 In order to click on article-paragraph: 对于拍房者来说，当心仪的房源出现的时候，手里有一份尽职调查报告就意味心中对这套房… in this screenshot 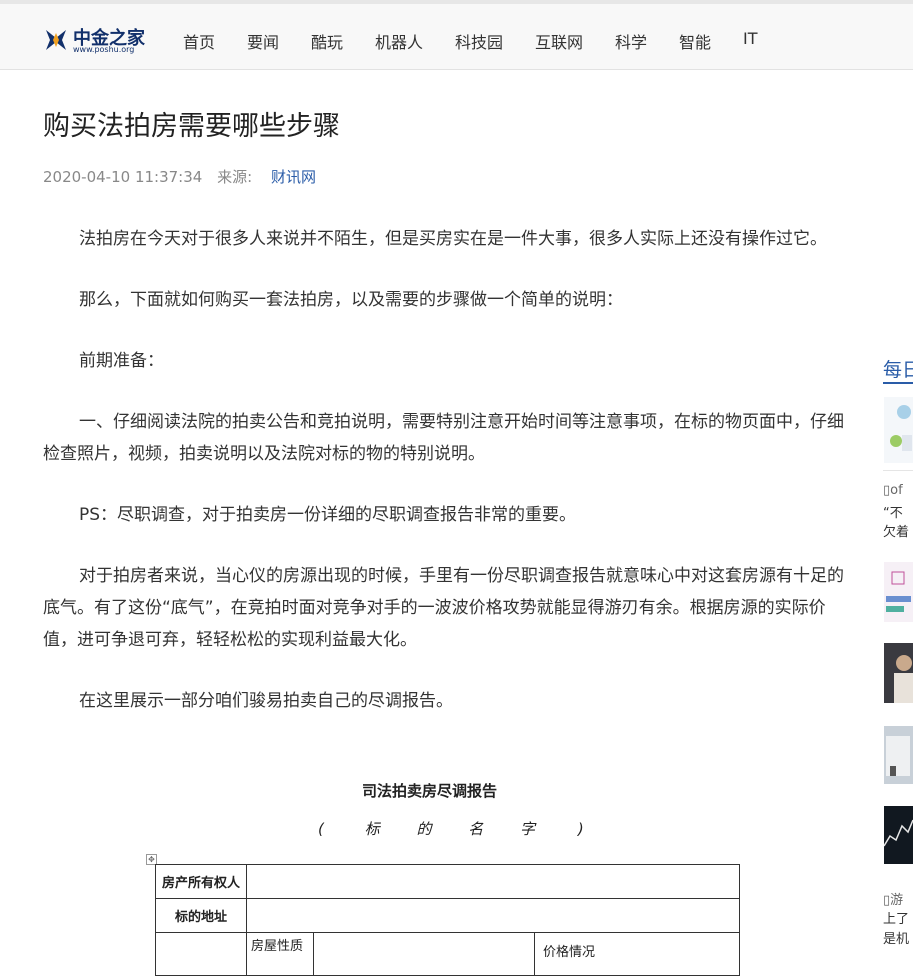, I will do `click(443, 608)`.